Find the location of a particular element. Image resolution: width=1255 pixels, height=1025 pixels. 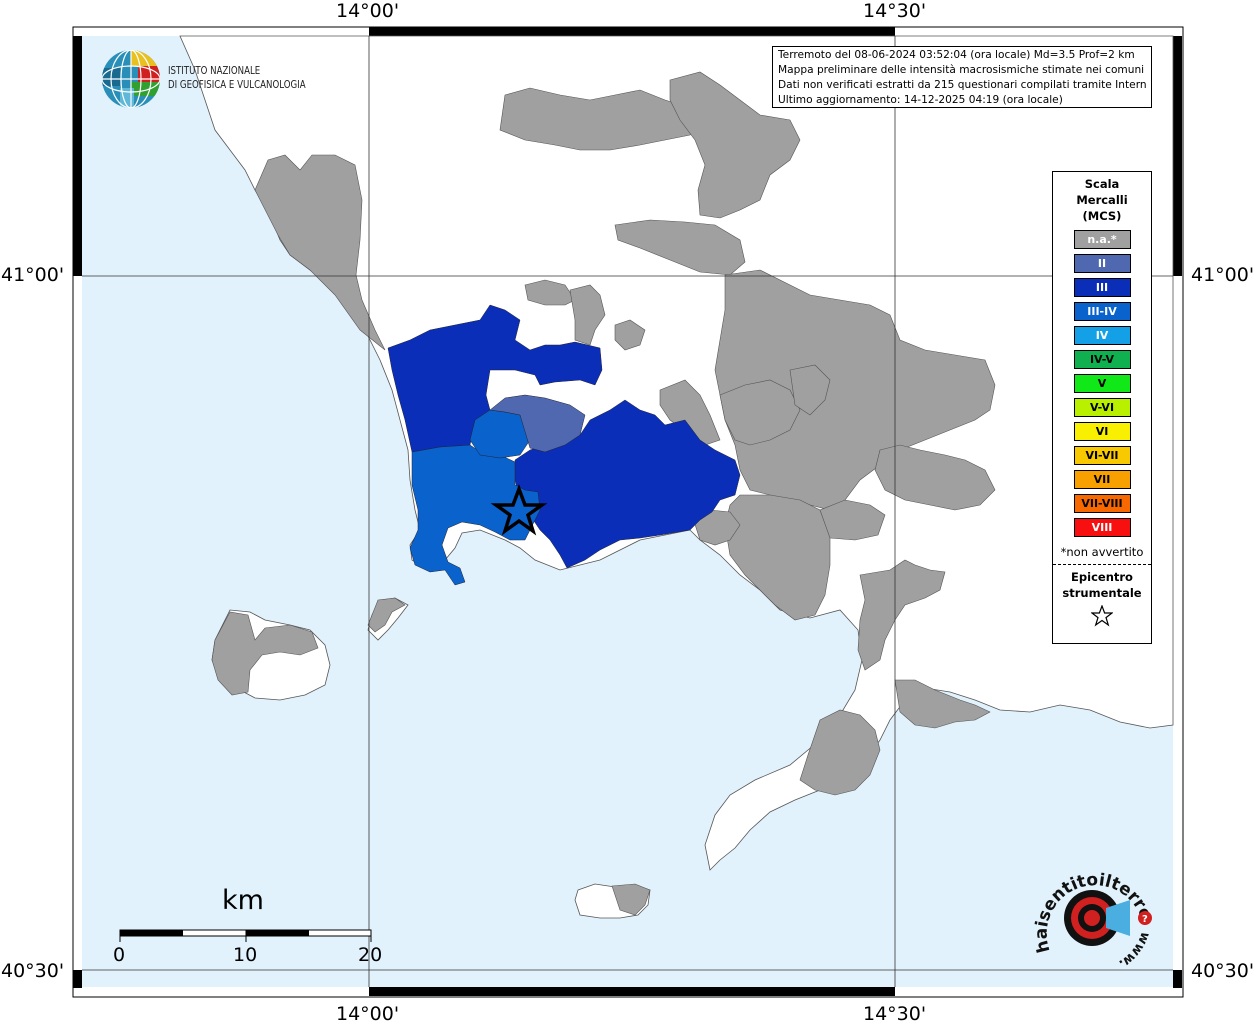

legend-item: VII-VIII is located at coordinates (1102, 503).